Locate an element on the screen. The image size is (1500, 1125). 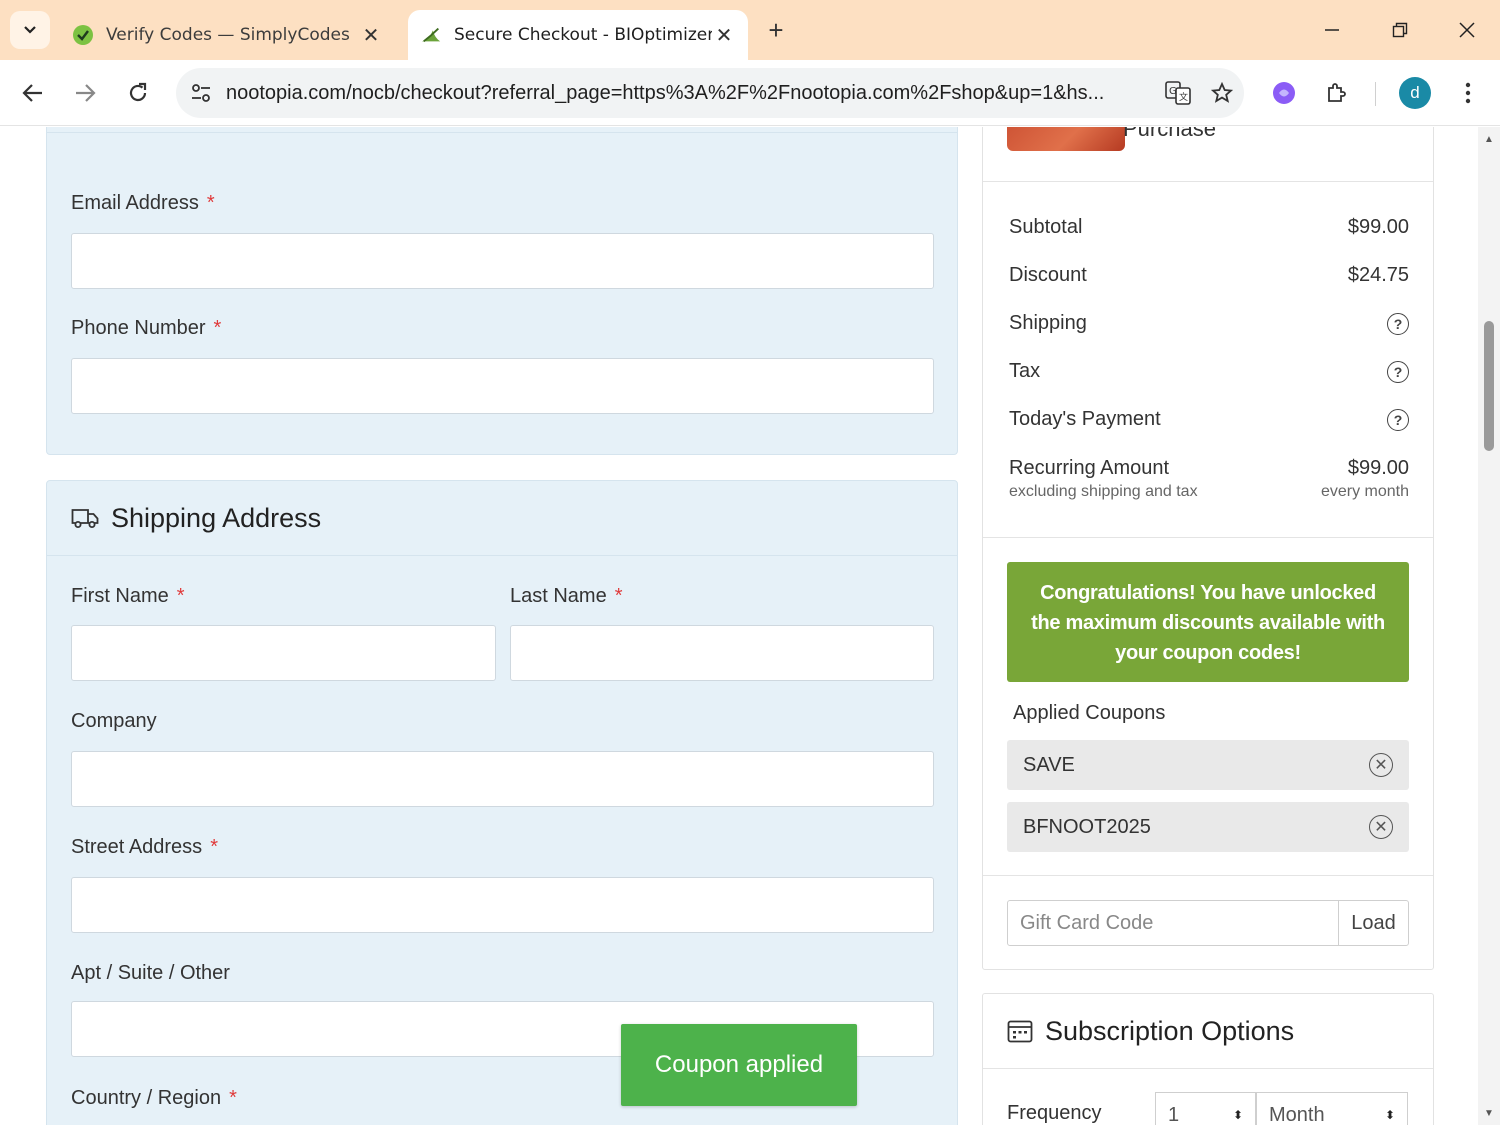
restore-icon is located at coordinates (1400, 30).